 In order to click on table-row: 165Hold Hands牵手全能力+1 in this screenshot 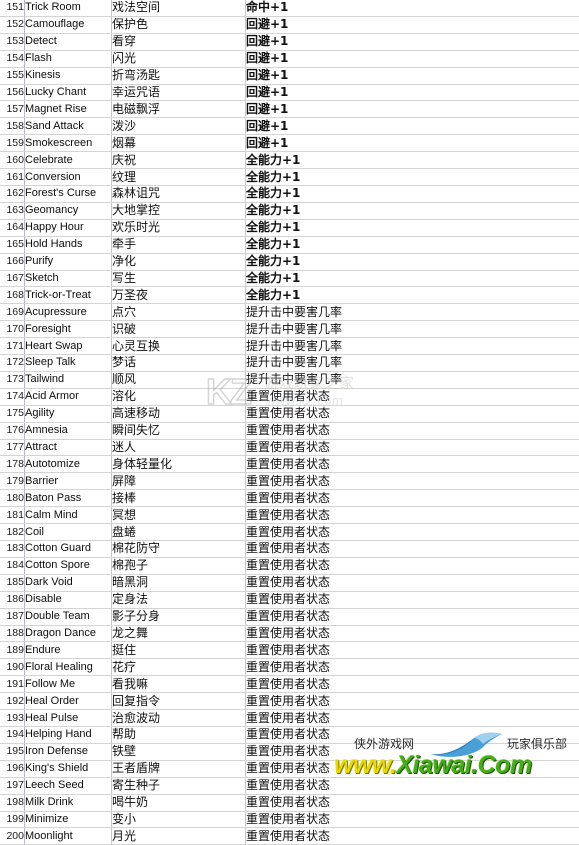, I will do `click(289, 244)`.